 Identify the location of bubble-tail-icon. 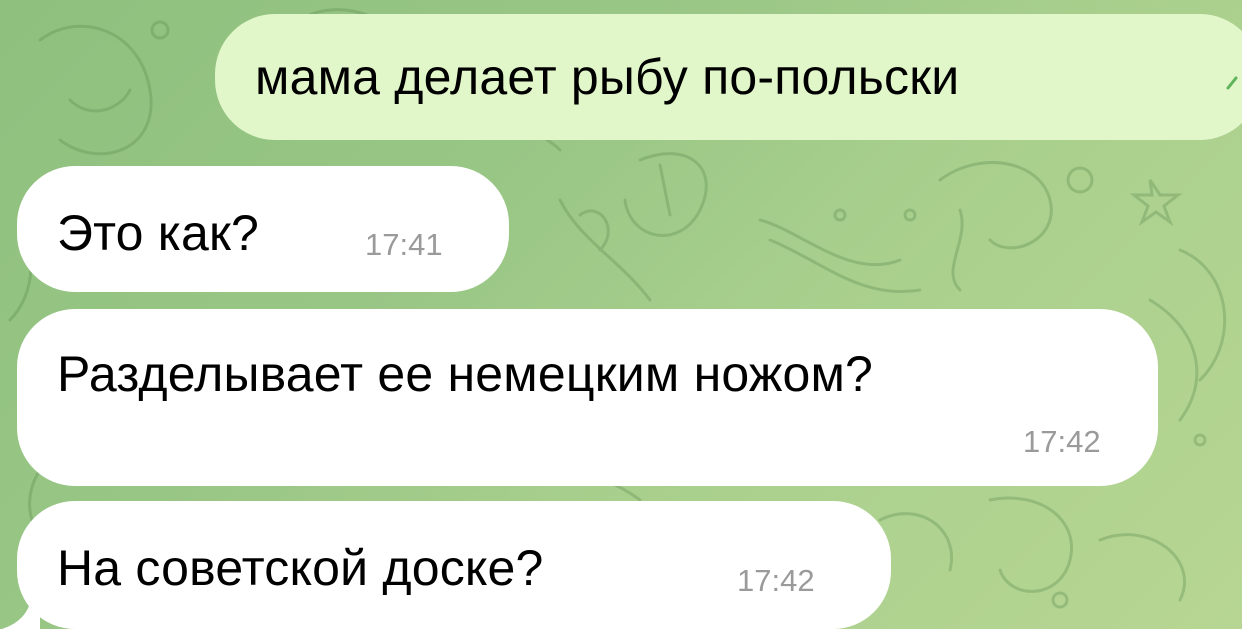
(21, 609).